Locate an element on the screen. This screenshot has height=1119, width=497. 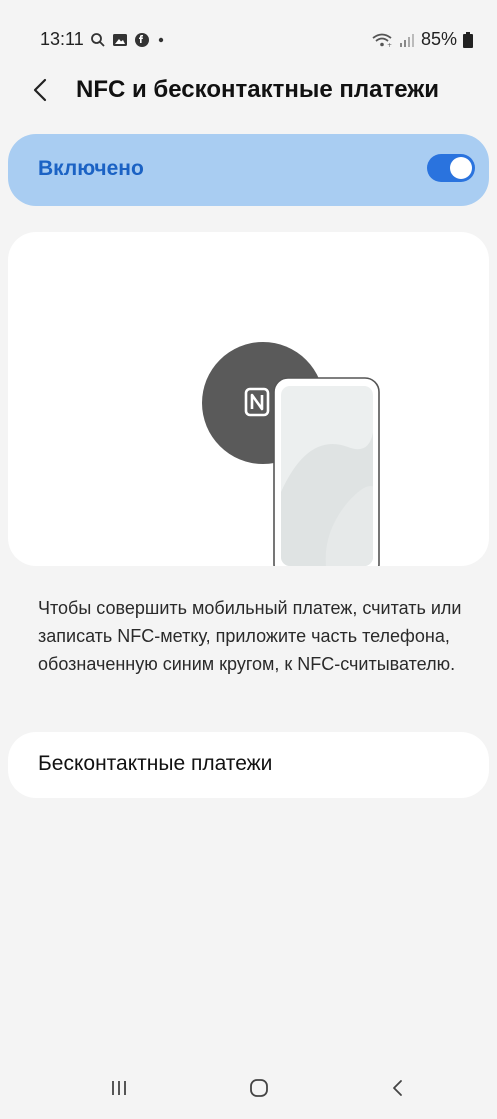
battery-percent: 85% is located at coordinates (438, 39).